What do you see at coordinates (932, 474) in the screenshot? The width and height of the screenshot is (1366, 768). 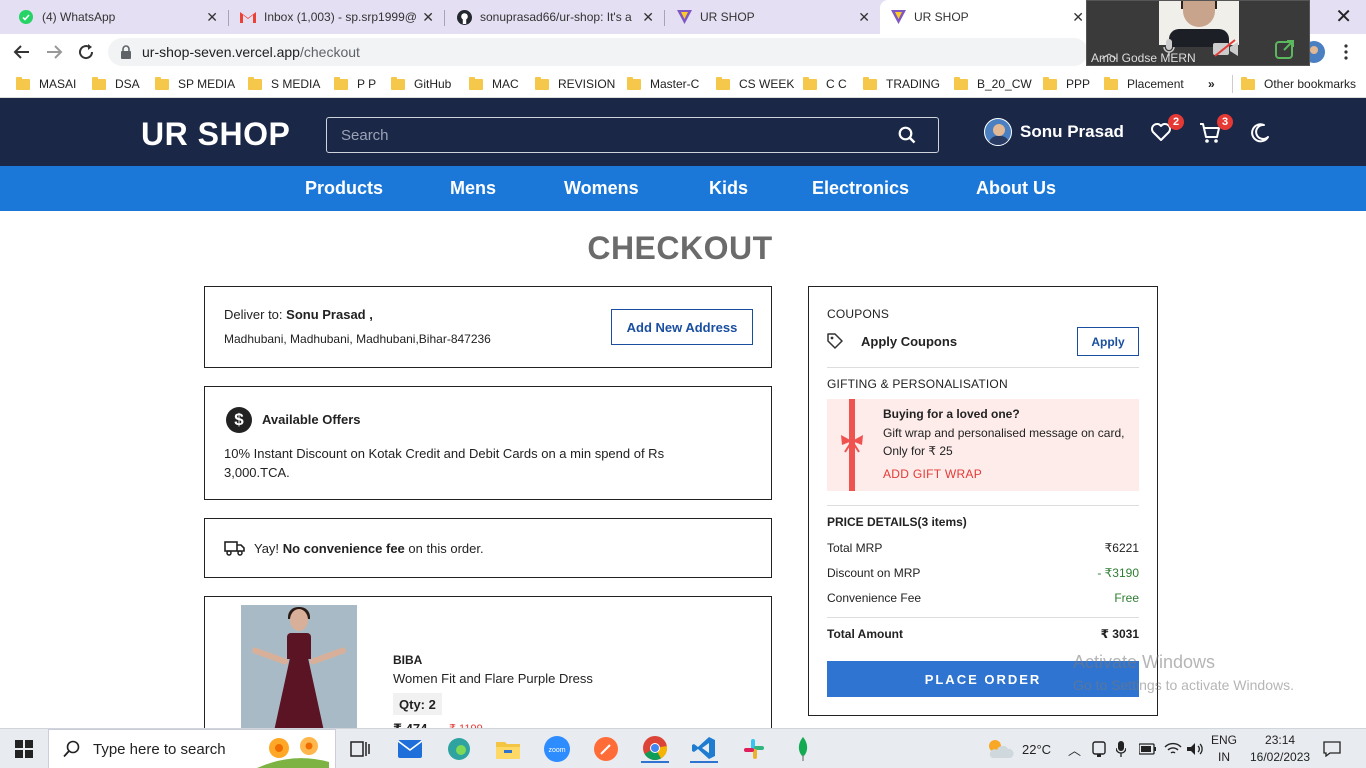 I see `add-gift-wrap-link: ADD GIFT WRAP` at bounding box center [932, 474].